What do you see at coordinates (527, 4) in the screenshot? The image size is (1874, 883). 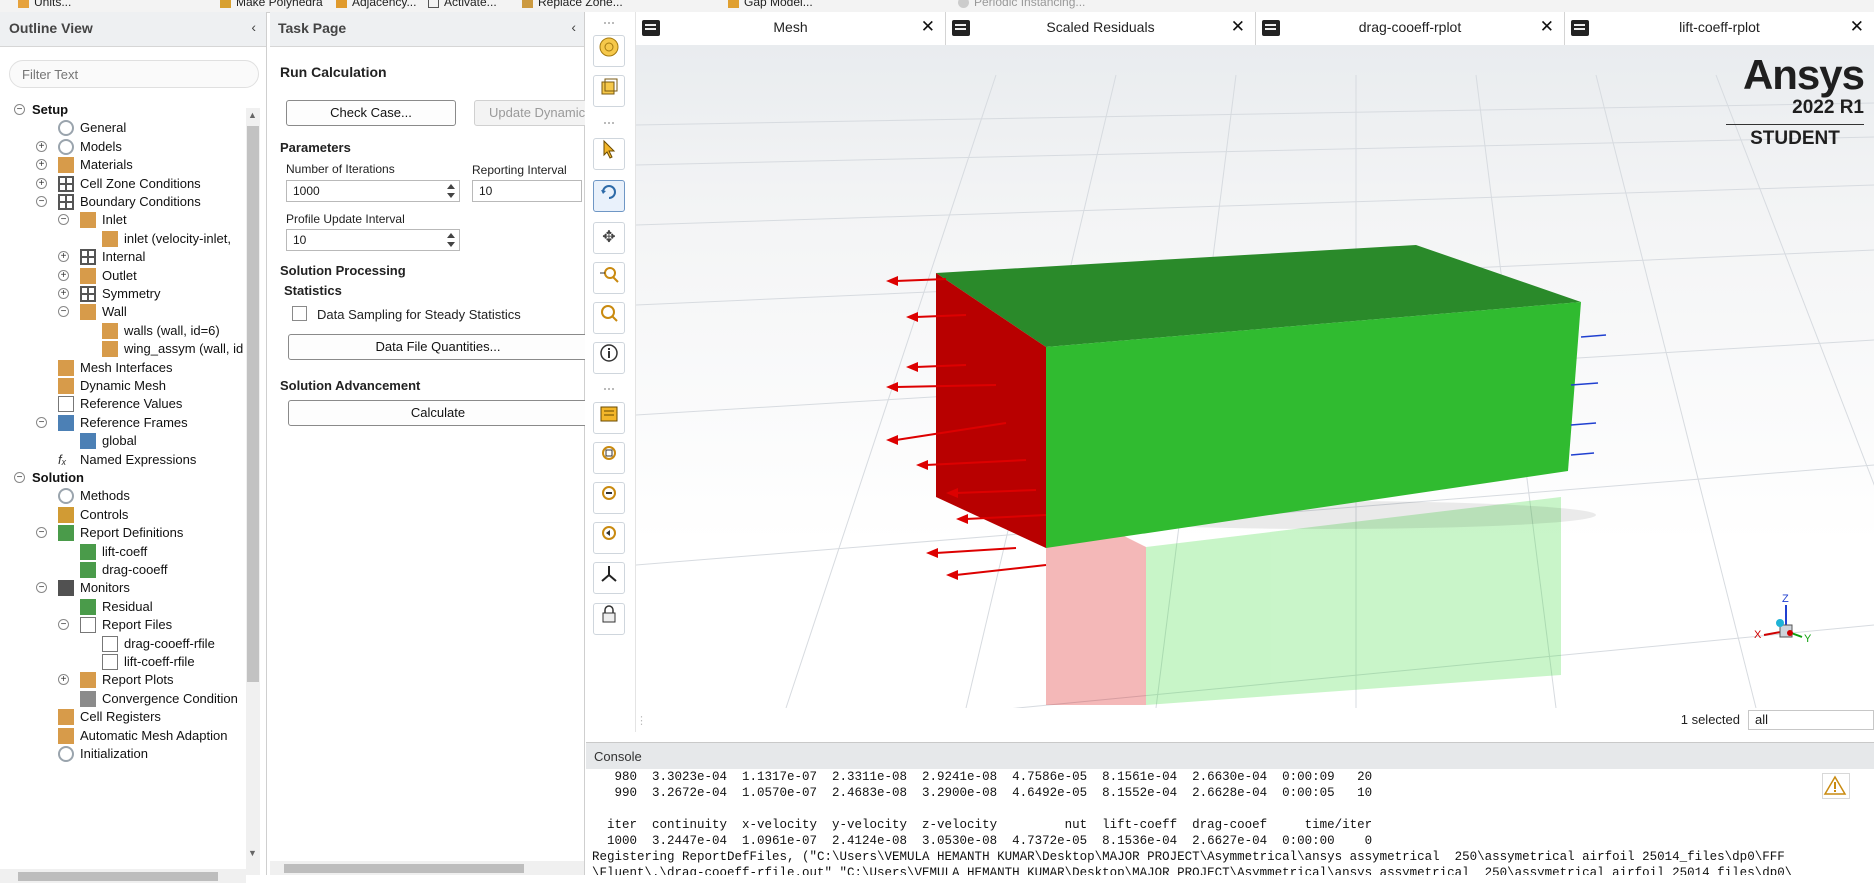 I see `replace-zone-icon` at bounding box center [527, 4].